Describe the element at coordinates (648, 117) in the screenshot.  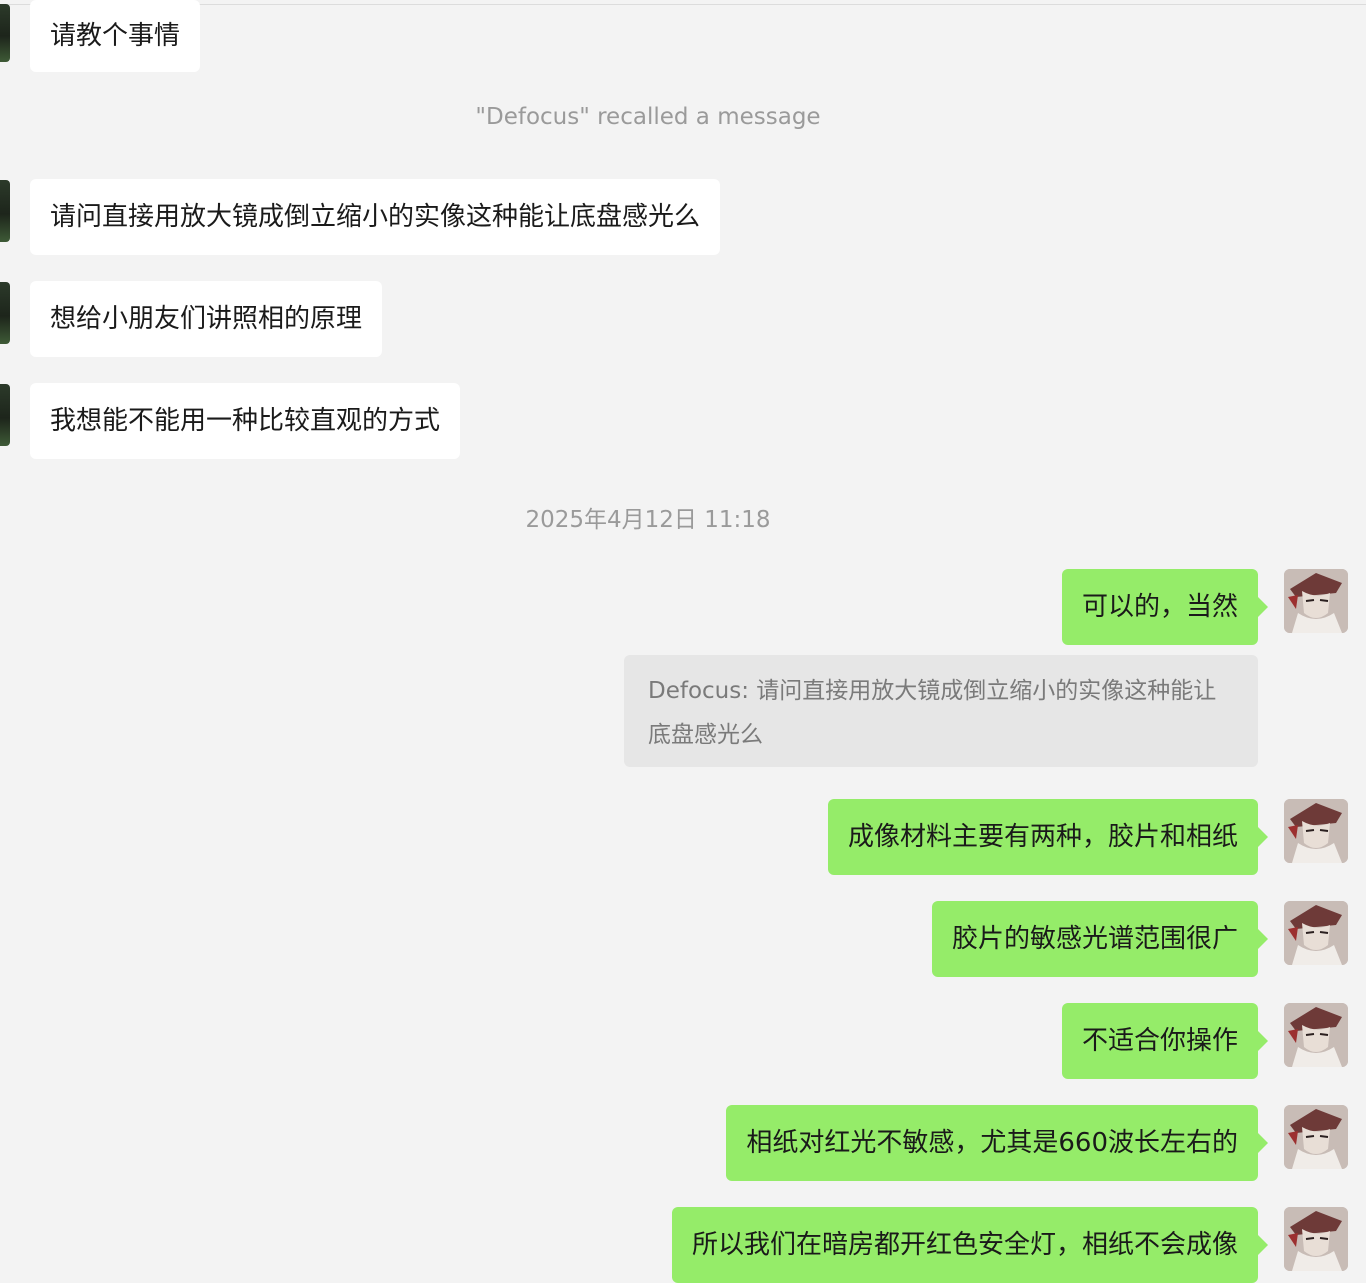
I see `recalled-notice: "Defocus" recalled a message` at that location.